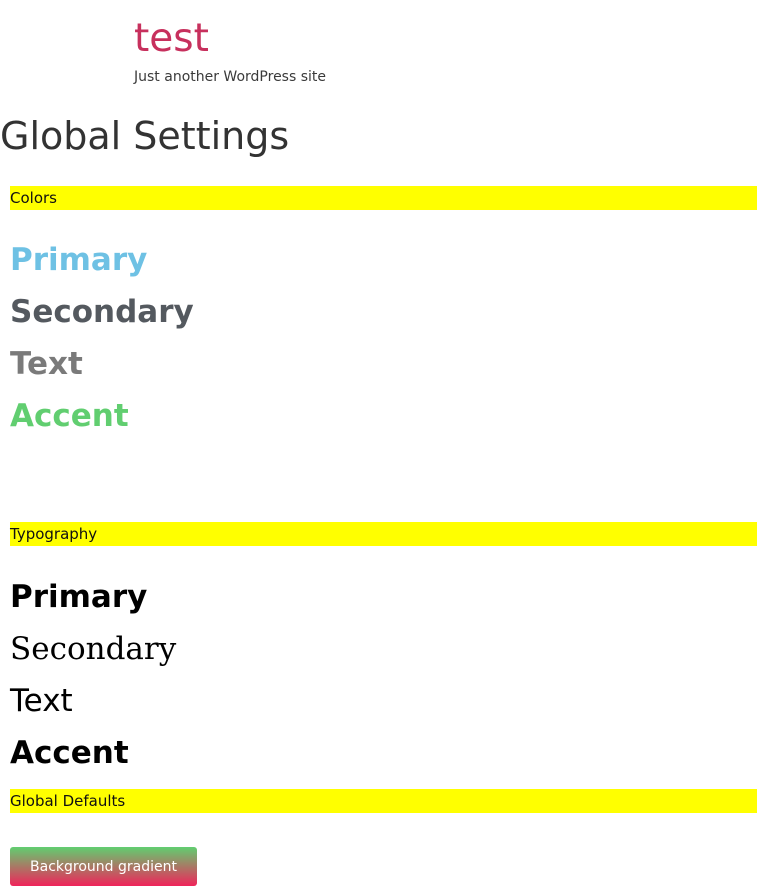 This screenshot has height=896, width=767. What do you see at coordinates (102, 312) in the screenshot?
I see `color-secondary-label: Secondary` at bounding box center [102, 312].